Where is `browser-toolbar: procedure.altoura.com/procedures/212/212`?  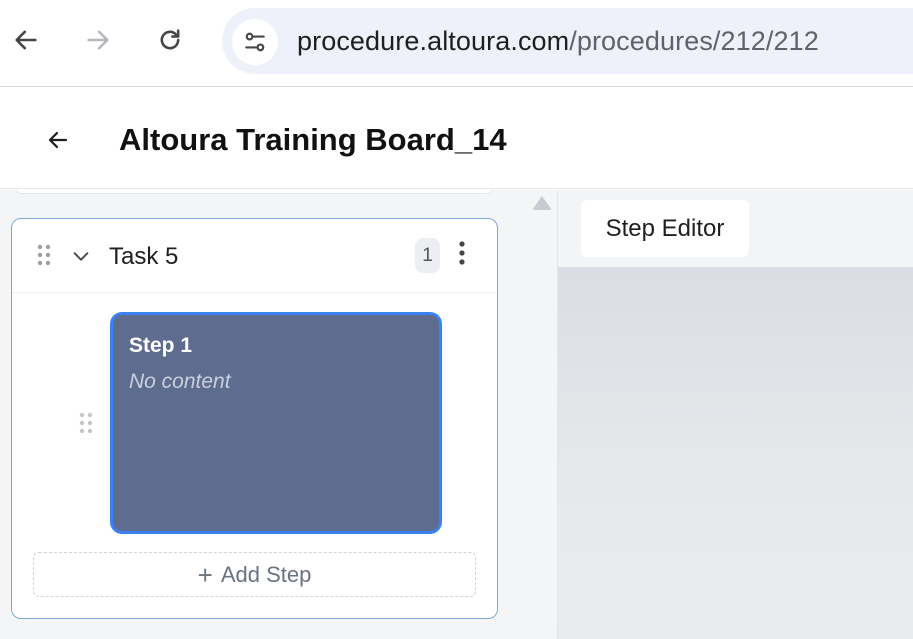
browser-toolbar: procedure.altoura.com/procedures/212/212 is located at coordinates (456, 43).